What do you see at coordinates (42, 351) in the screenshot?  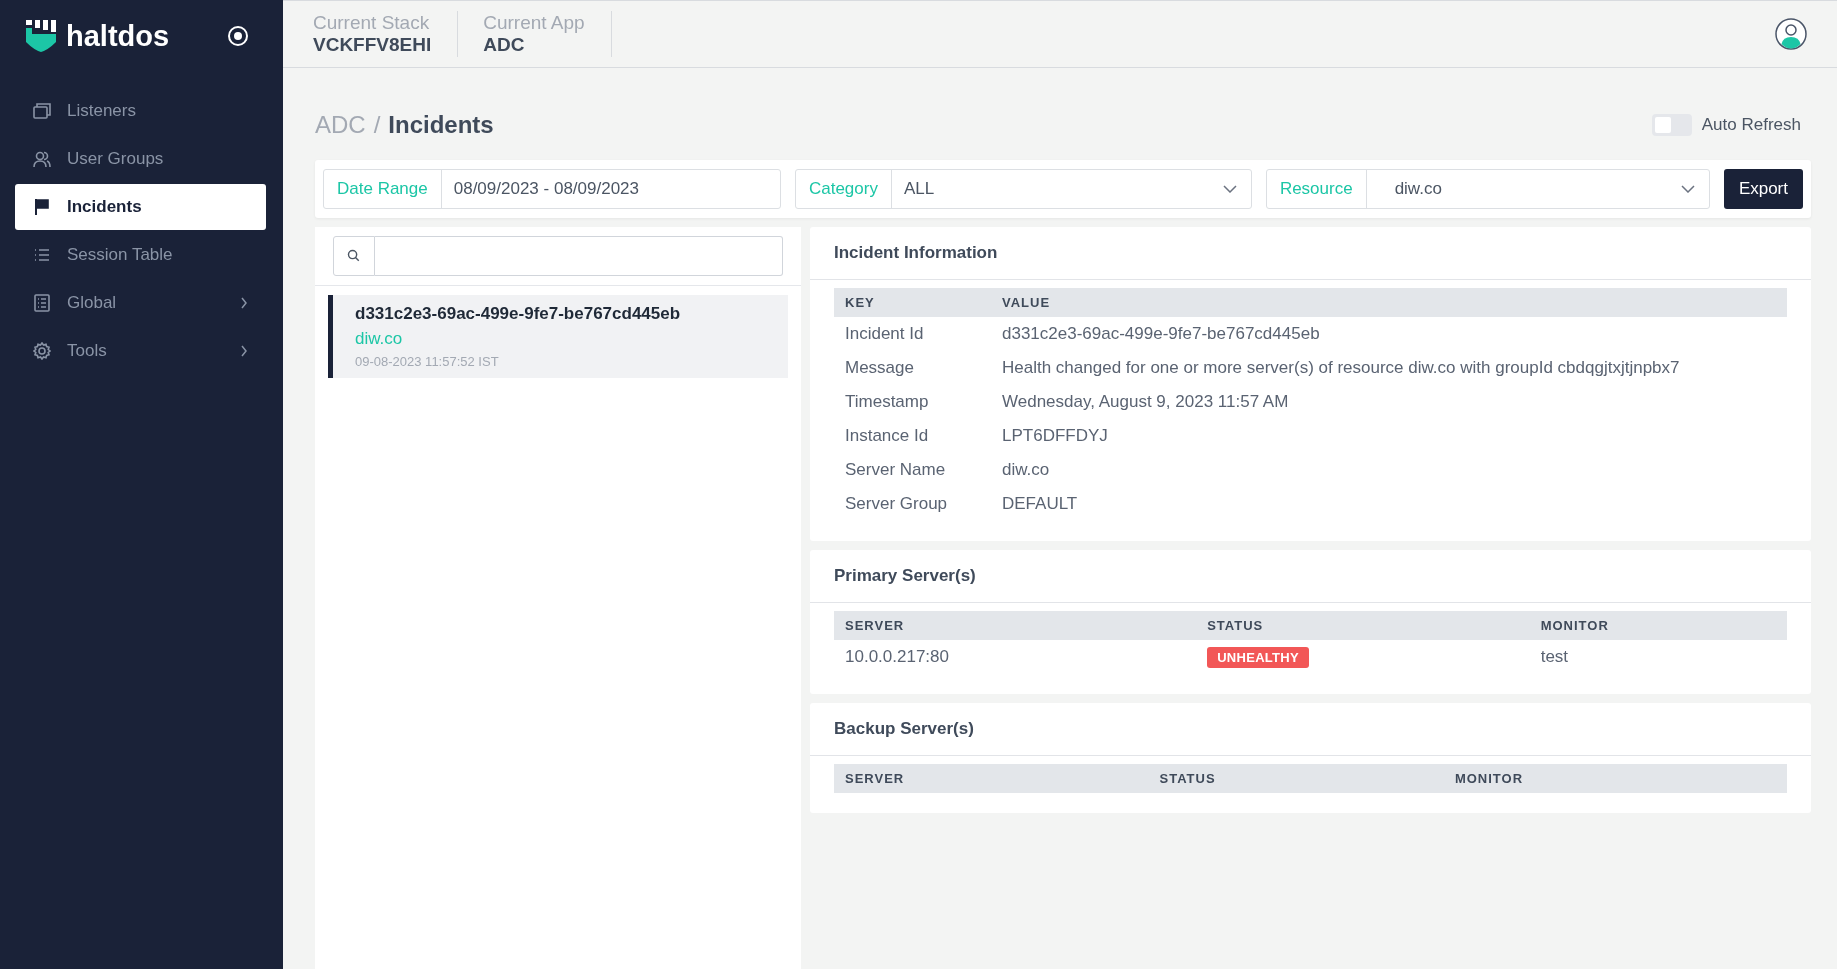 I see `settings-icon` at bounding box center [42, 351].